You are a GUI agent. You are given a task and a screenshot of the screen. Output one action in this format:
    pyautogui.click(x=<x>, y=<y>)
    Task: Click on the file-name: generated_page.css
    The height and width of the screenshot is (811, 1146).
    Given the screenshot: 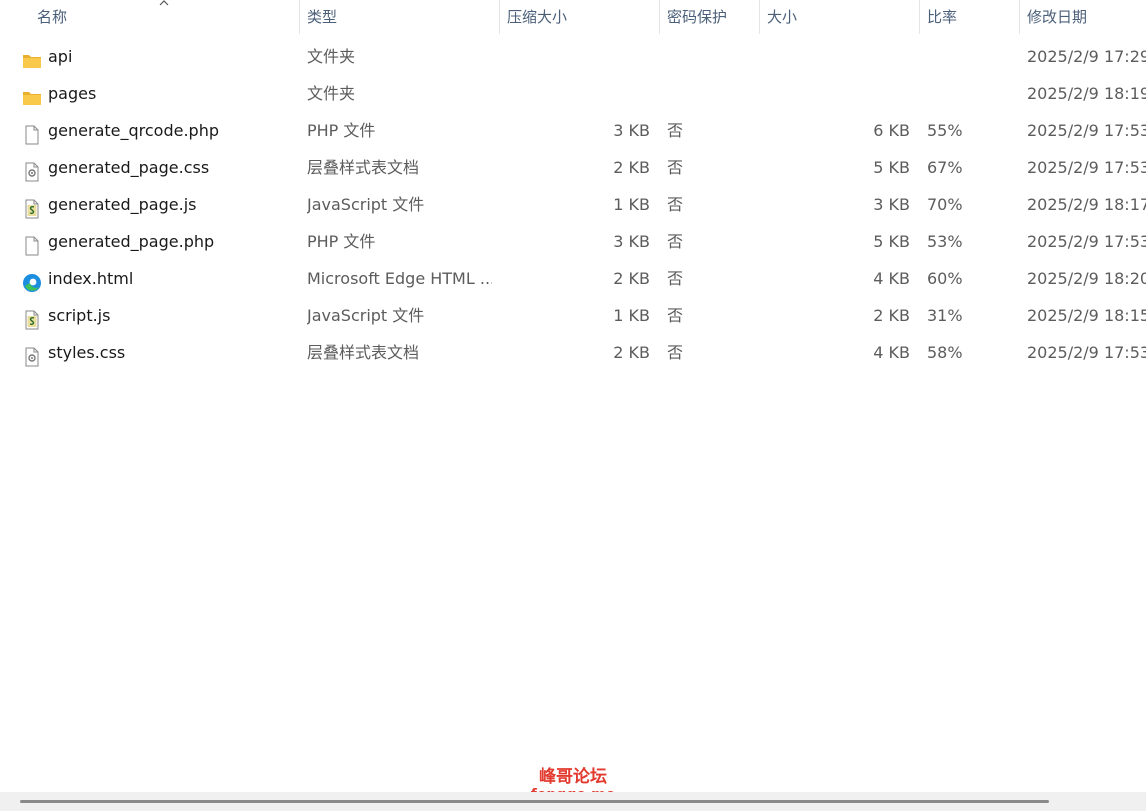 What is the action you would take?
    pyautogui.click(x=129, y=167)
    